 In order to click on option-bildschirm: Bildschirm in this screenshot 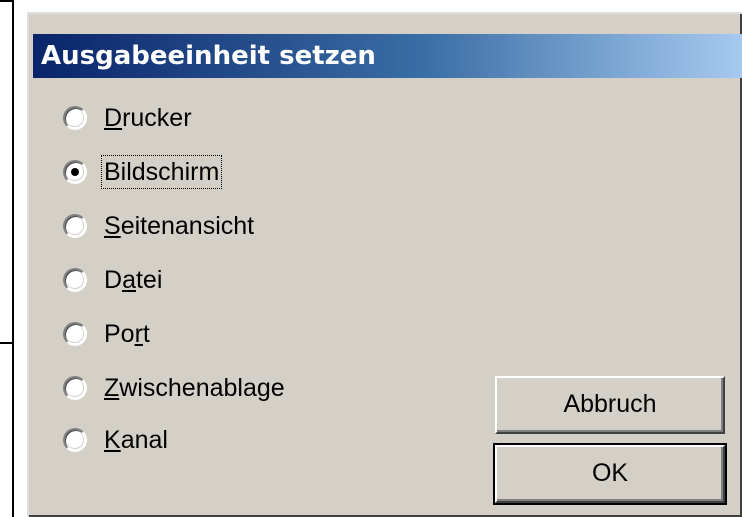, I will do `click(143, 172)`.